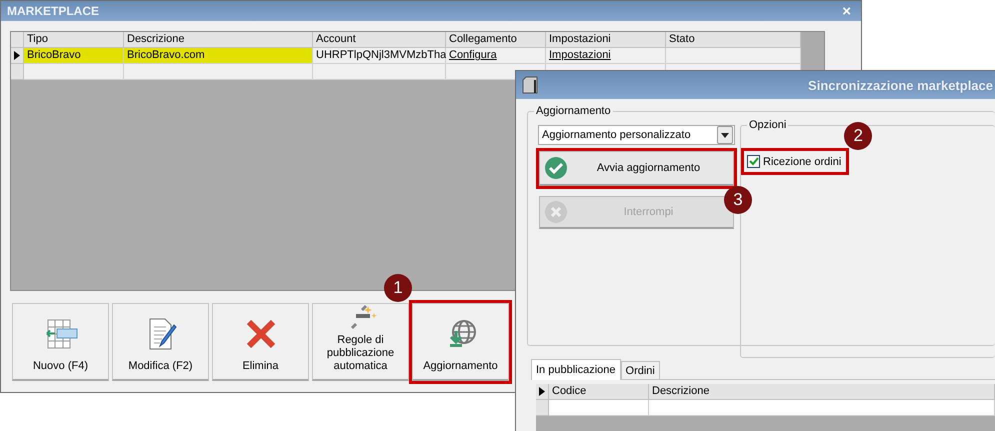  I want to click on column-header: Account, so click(379, 40).